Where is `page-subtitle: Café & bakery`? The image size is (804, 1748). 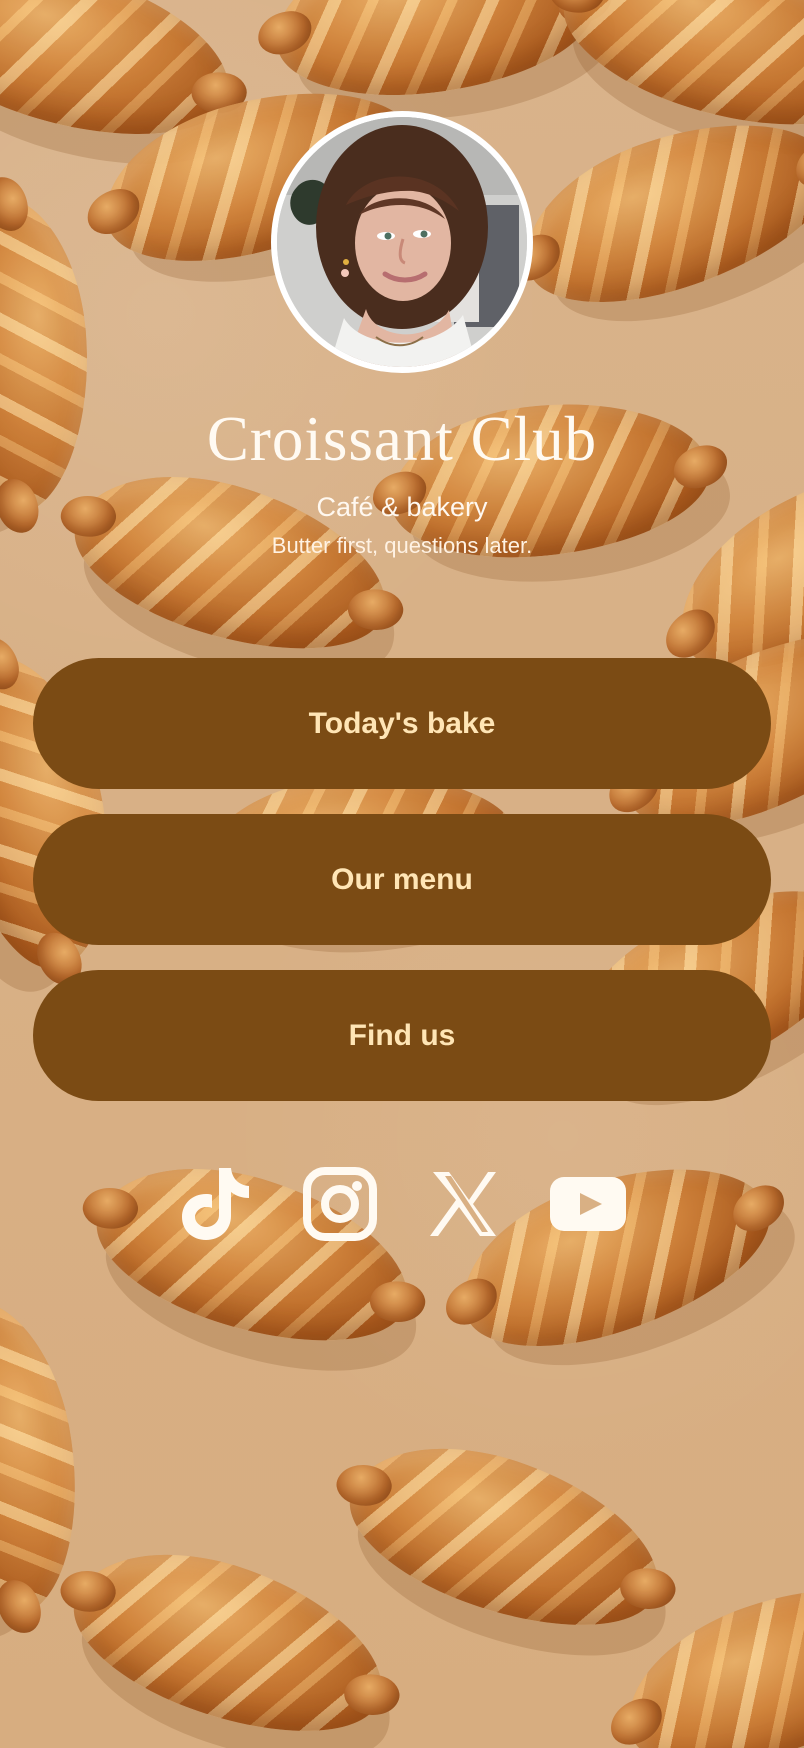 page-subtitle: Café & bakery is located at coordinates (402, 507).